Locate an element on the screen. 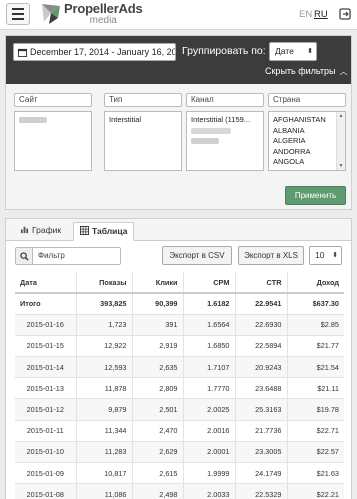  table-filter-field: Фильтр is located at coordinates (68, 256).